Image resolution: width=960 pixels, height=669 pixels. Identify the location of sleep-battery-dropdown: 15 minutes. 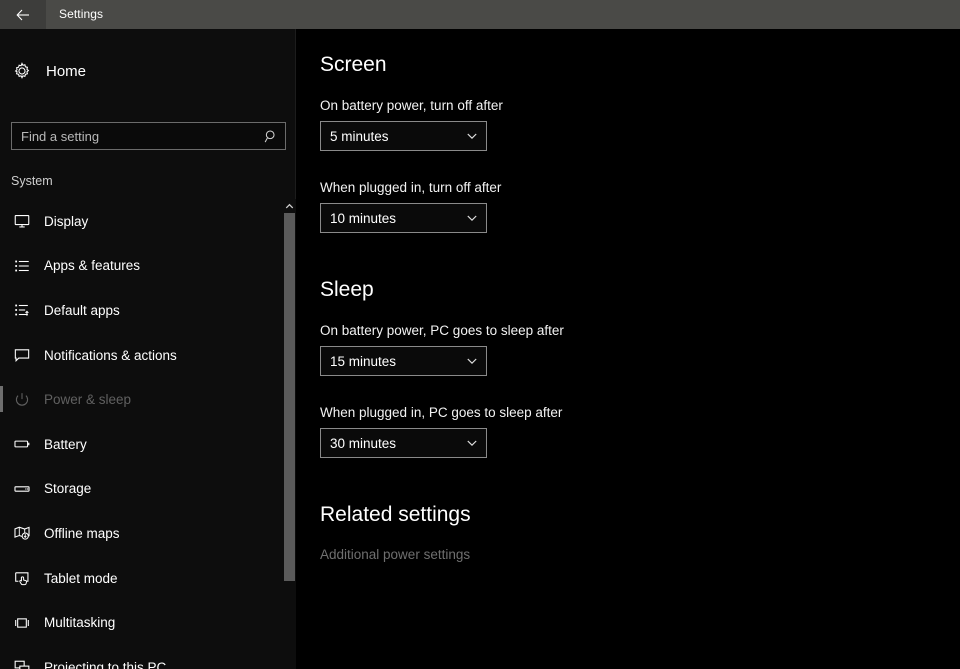
(403, 361).